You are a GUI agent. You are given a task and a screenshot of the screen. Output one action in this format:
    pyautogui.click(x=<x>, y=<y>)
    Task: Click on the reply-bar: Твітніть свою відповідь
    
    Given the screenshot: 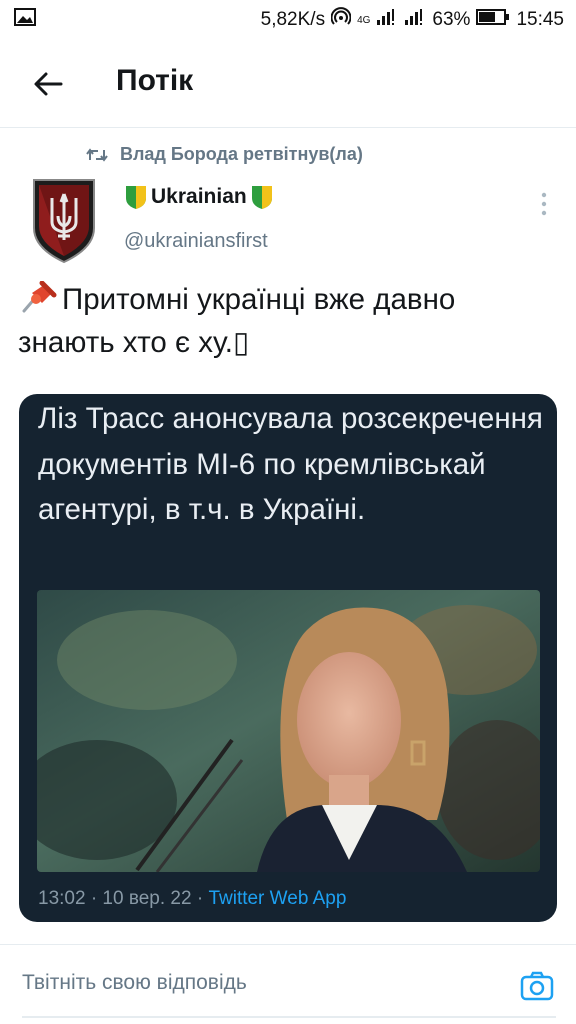 What is the action you would take?
    pyautogui.click(x=288, y=984)
    